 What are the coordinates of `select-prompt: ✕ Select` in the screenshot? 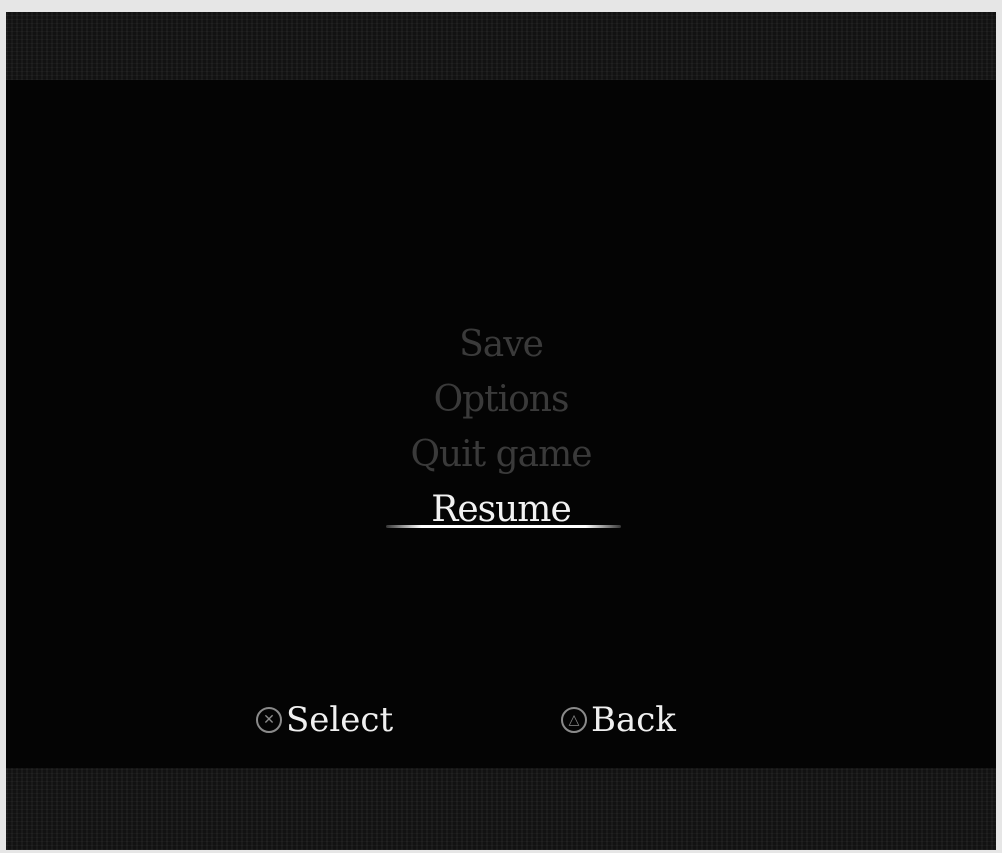 It's located at (324, 720).